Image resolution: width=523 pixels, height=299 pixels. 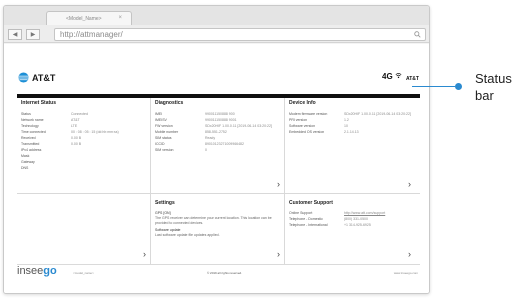 What do you see at coordinates (318, 126) in the screenshot?
I see `list-item: Software version 10` at bounding box center [318, 126].